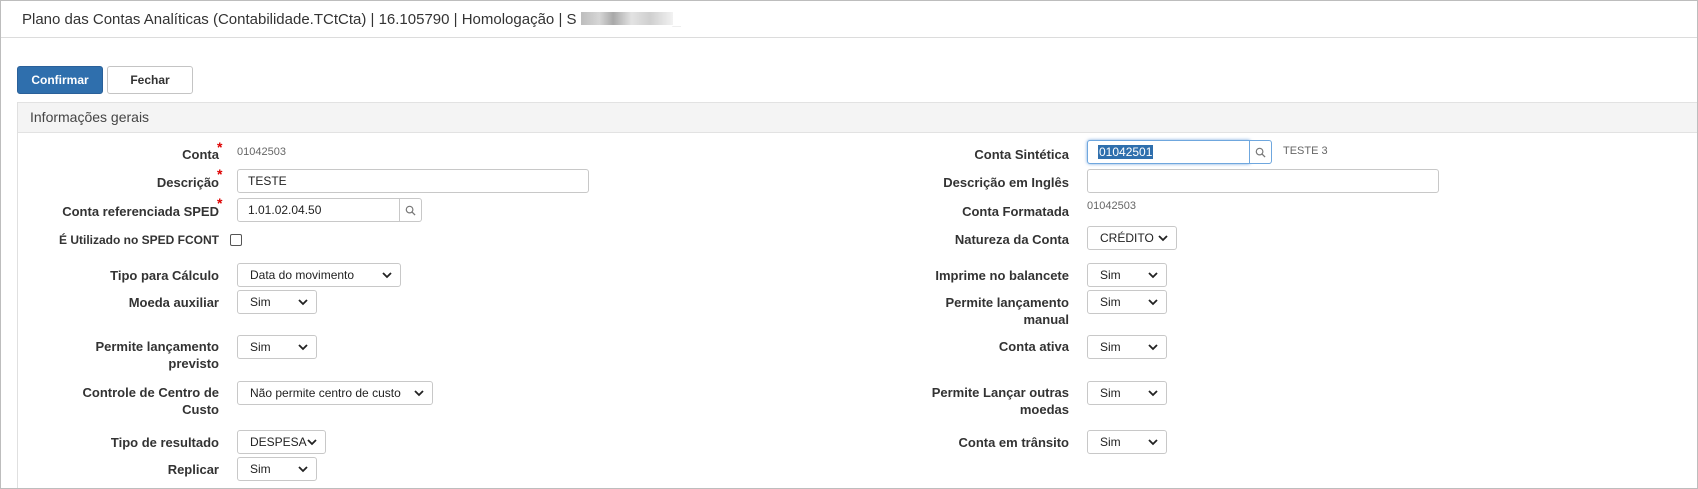 This screenshot has width=1698, height=489. What do you see at coordinates (1127, 442) in the screenshot?
I see `transito-select: Sim` at bounding box center [1127, 442].